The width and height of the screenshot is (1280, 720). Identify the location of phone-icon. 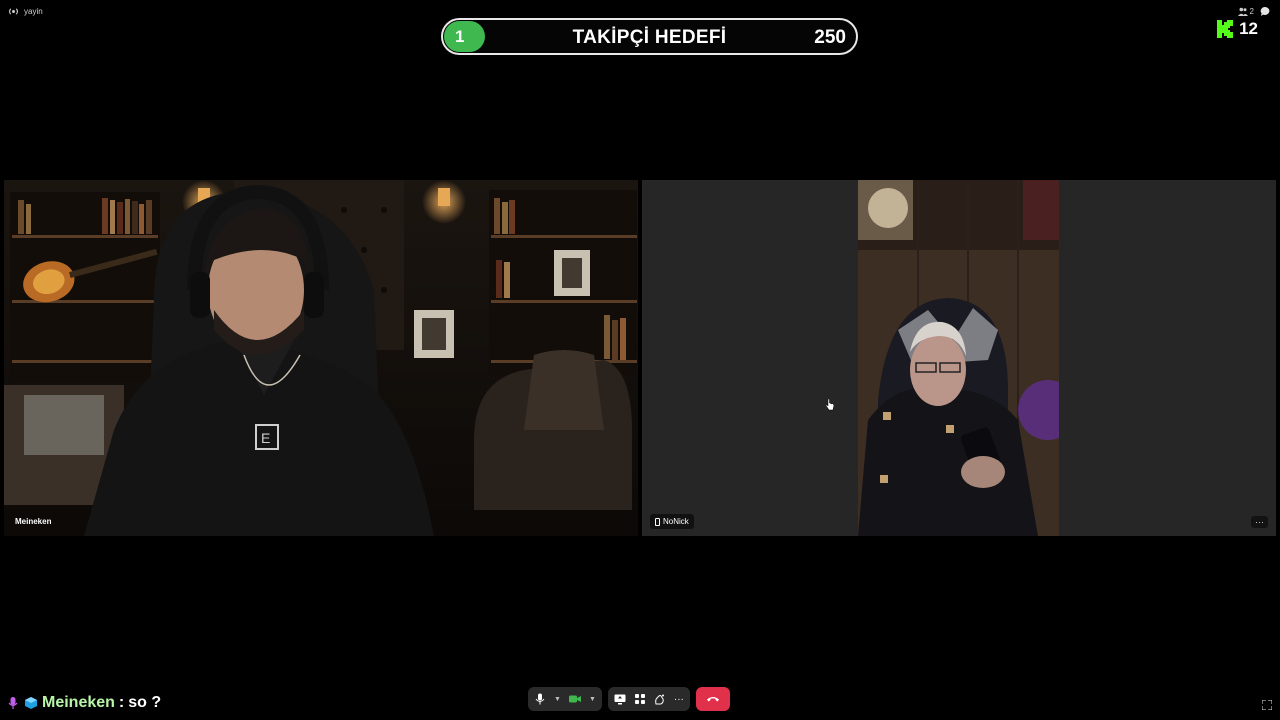
(657, 521).